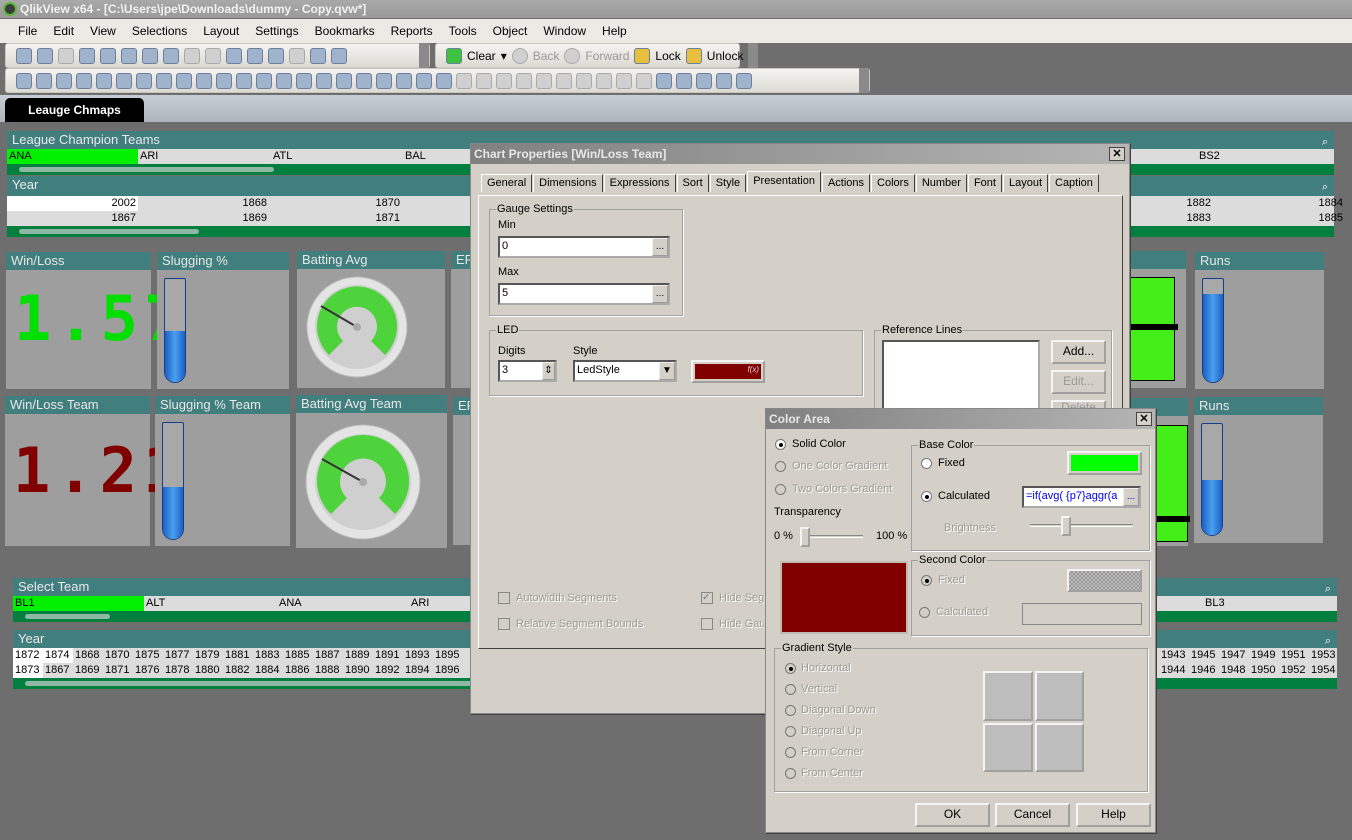 The height and width of the screenshot is (840, 1352). I want to click on listbox-item: 1884, so click(1279, 203).